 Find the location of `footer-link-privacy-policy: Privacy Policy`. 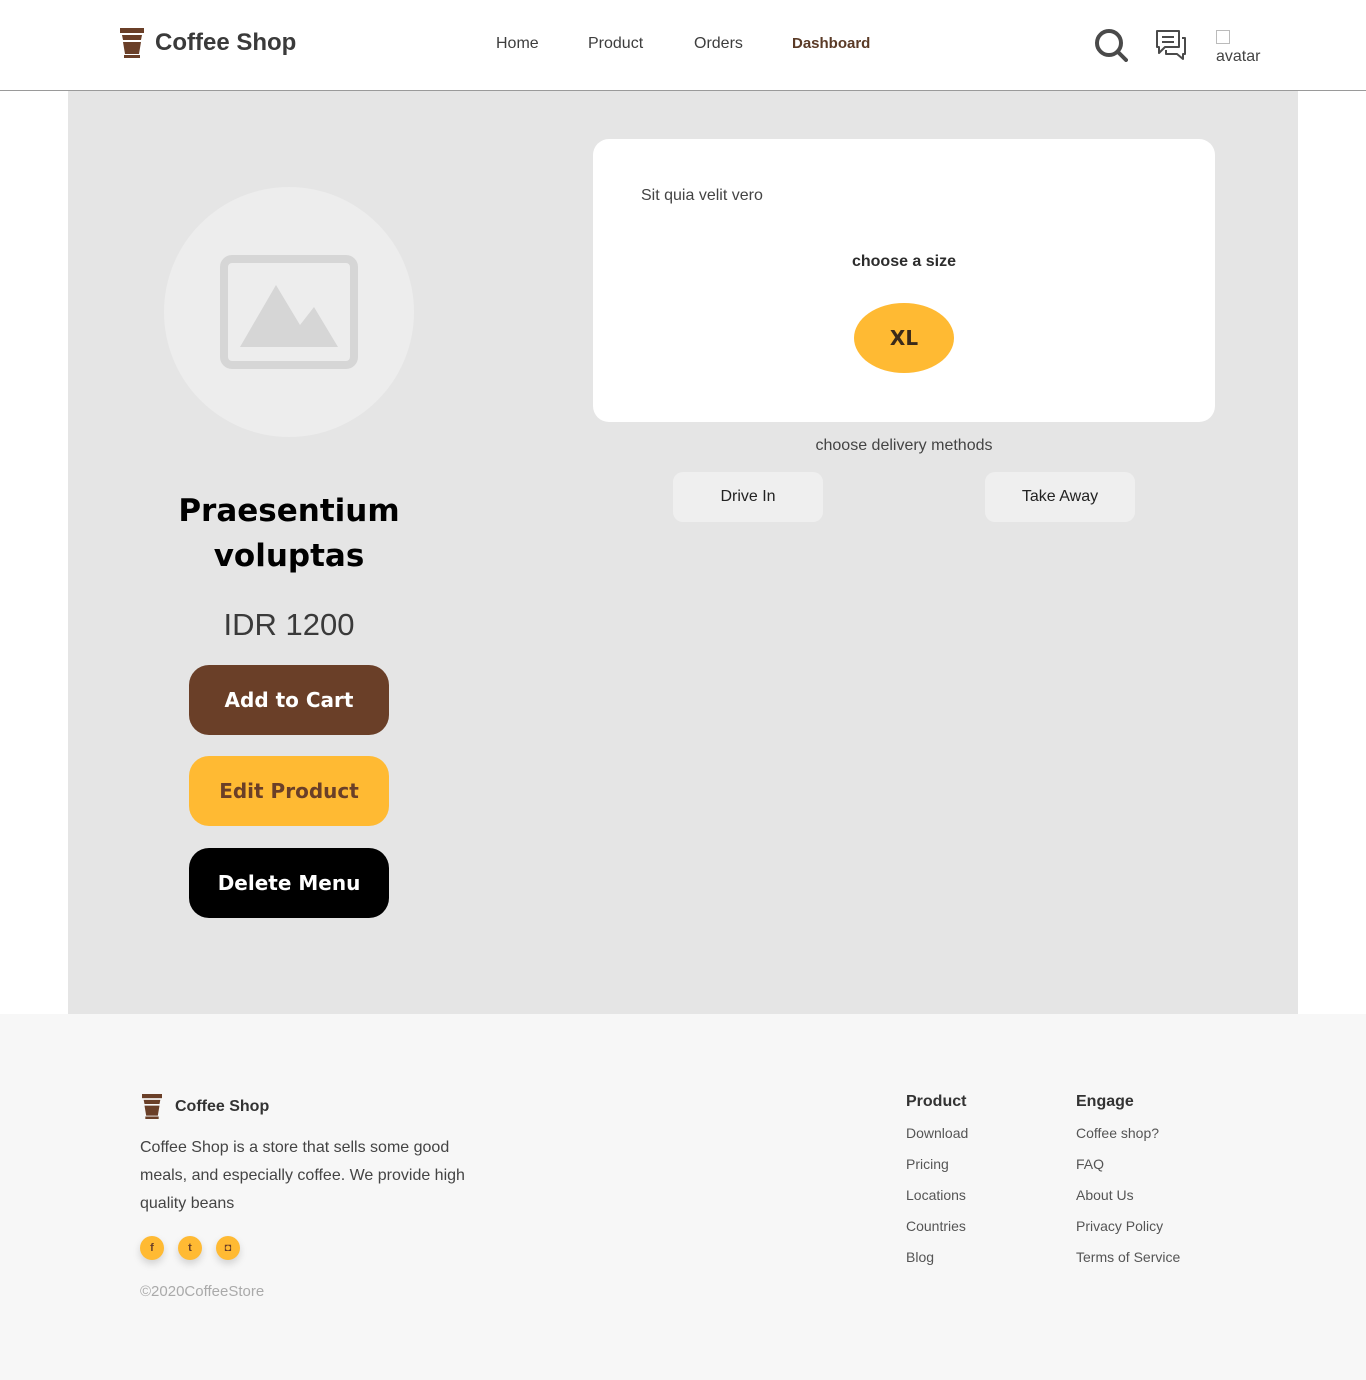

footer-link-privacy-policy: Privacy Policy is located at coordinates (1128, 1233).